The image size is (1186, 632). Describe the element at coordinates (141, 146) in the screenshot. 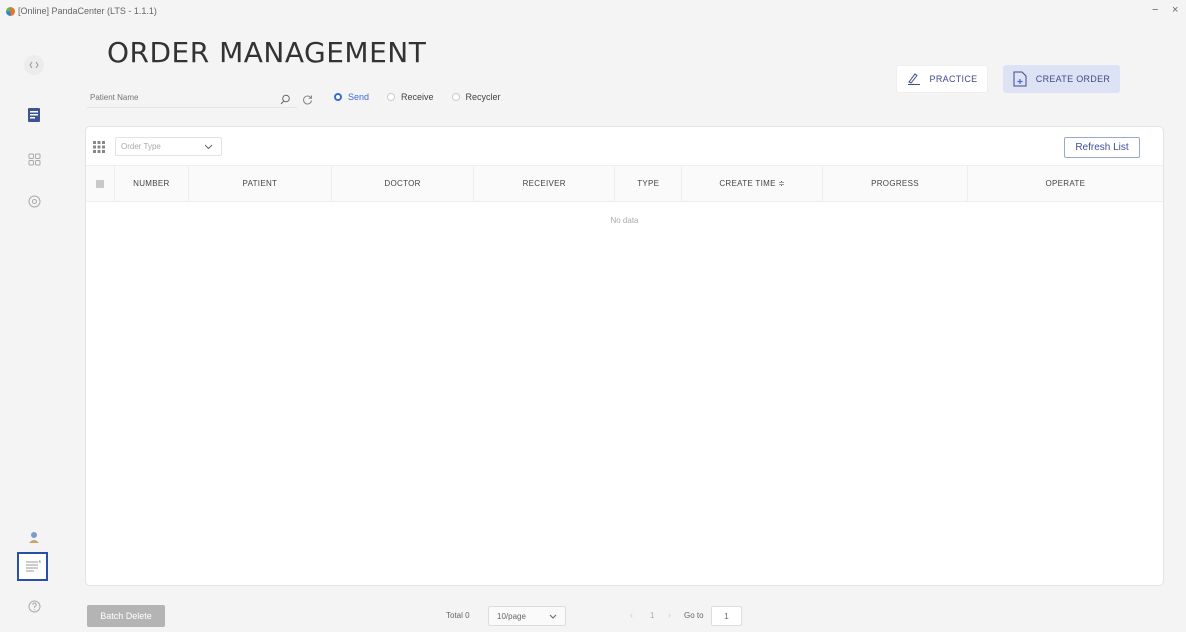

I see `order-type-placeholder: Order Type` at that location.